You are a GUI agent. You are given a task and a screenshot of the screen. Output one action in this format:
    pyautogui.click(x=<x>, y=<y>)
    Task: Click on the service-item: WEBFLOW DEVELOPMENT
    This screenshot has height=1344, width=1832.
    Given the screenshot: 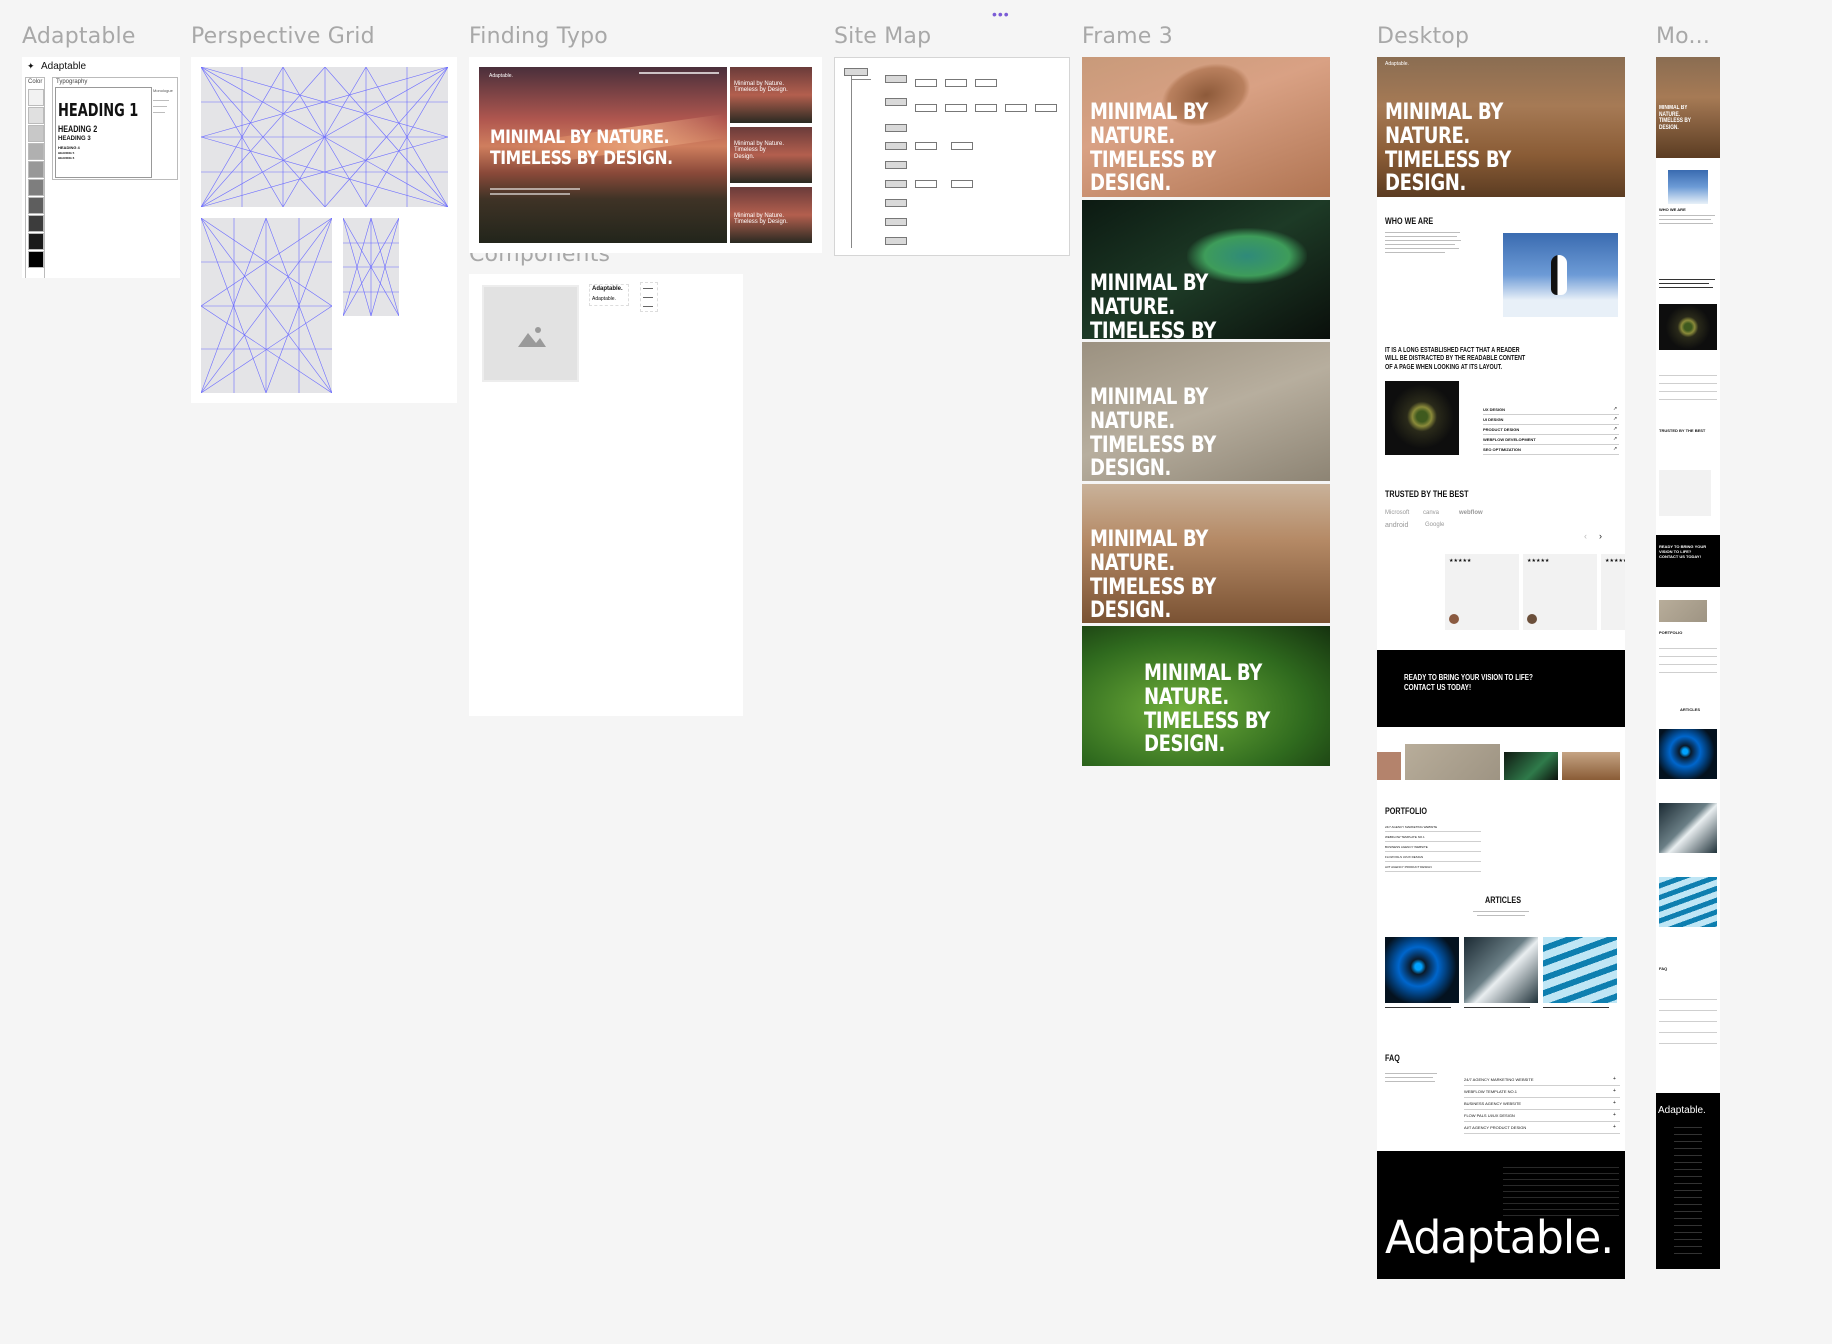 What is the action you would take?
    pyautogui.click(x=1509, y=439)
    